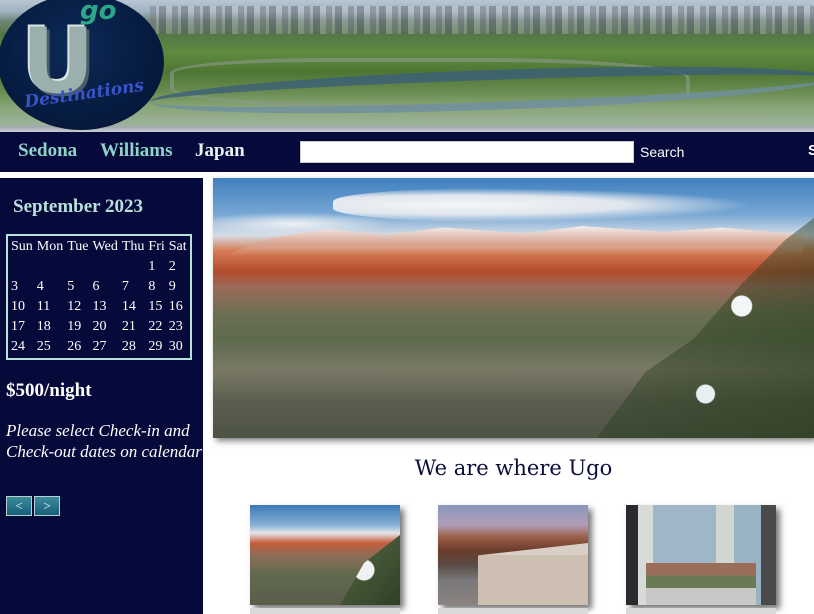 The width and height of the screenshot is (814, 614). What do you see at coordinates (50, 327) in the screenshot?
I see `calendar-day: 18` at bounding box center [50, 327].